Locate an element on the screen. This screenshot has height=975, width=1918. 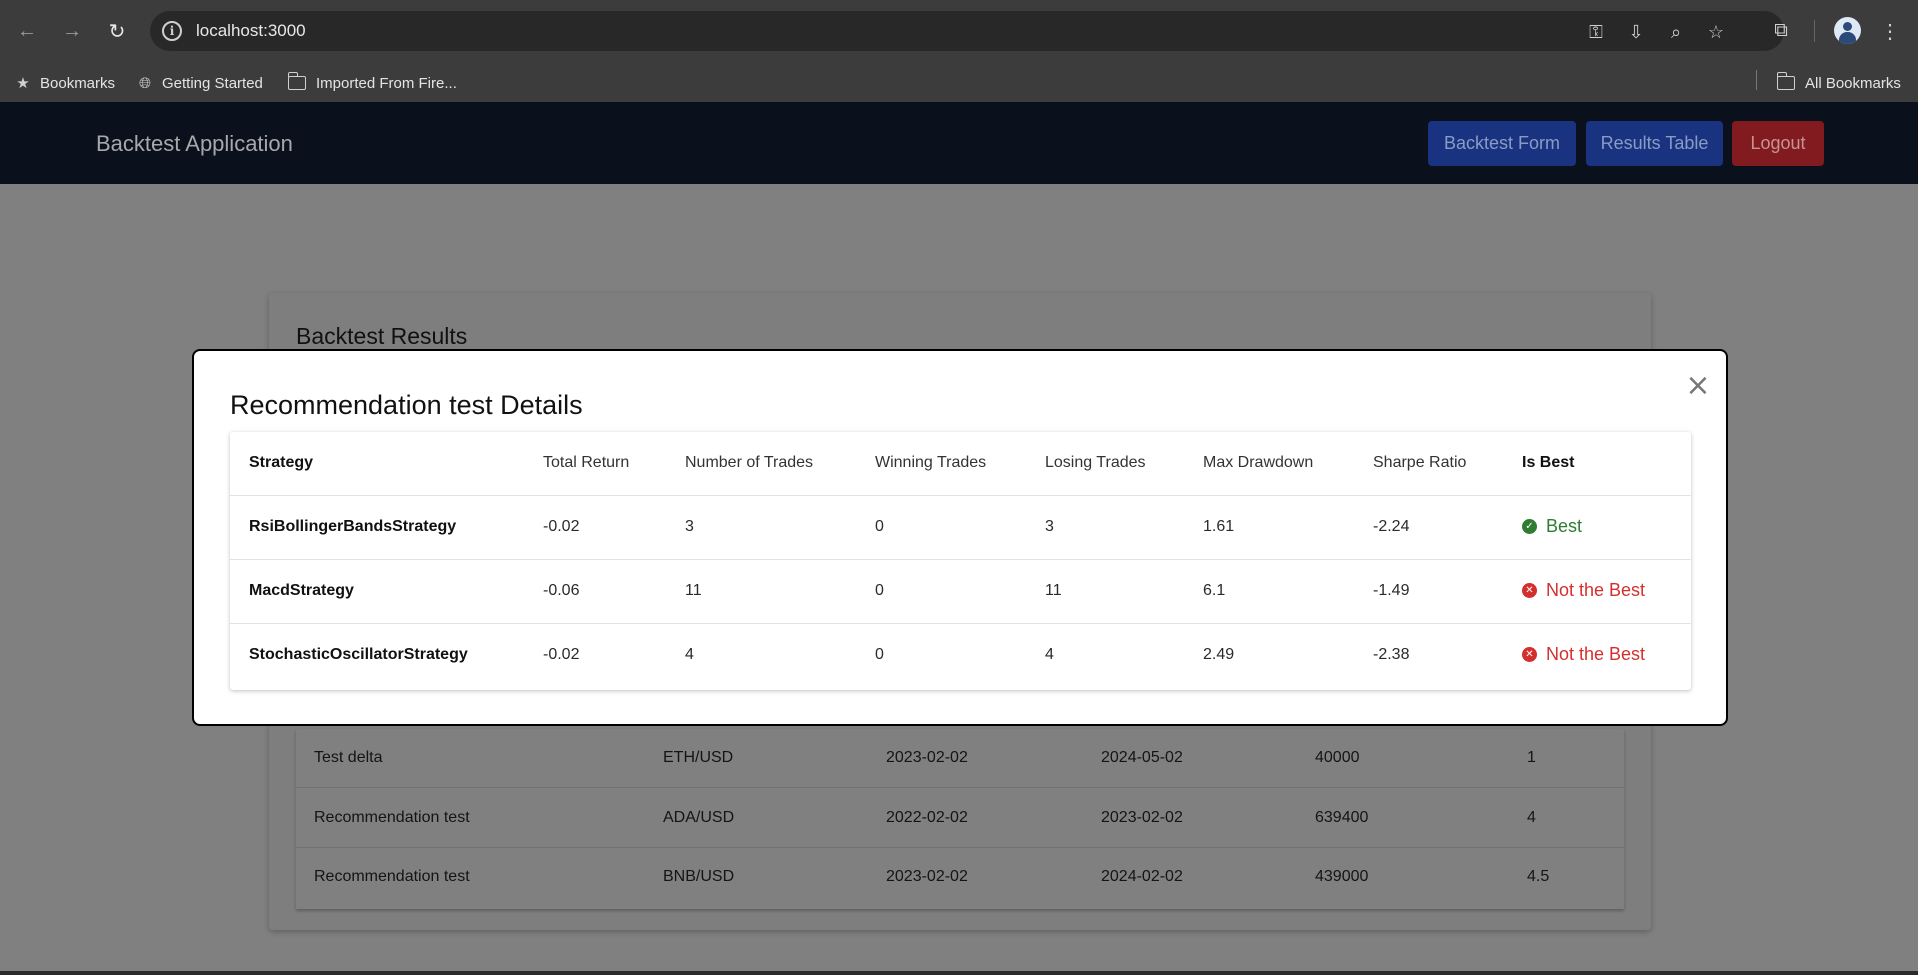
cell-sharpe-ratio: -2.24 is located at coordinates (1391, 526).